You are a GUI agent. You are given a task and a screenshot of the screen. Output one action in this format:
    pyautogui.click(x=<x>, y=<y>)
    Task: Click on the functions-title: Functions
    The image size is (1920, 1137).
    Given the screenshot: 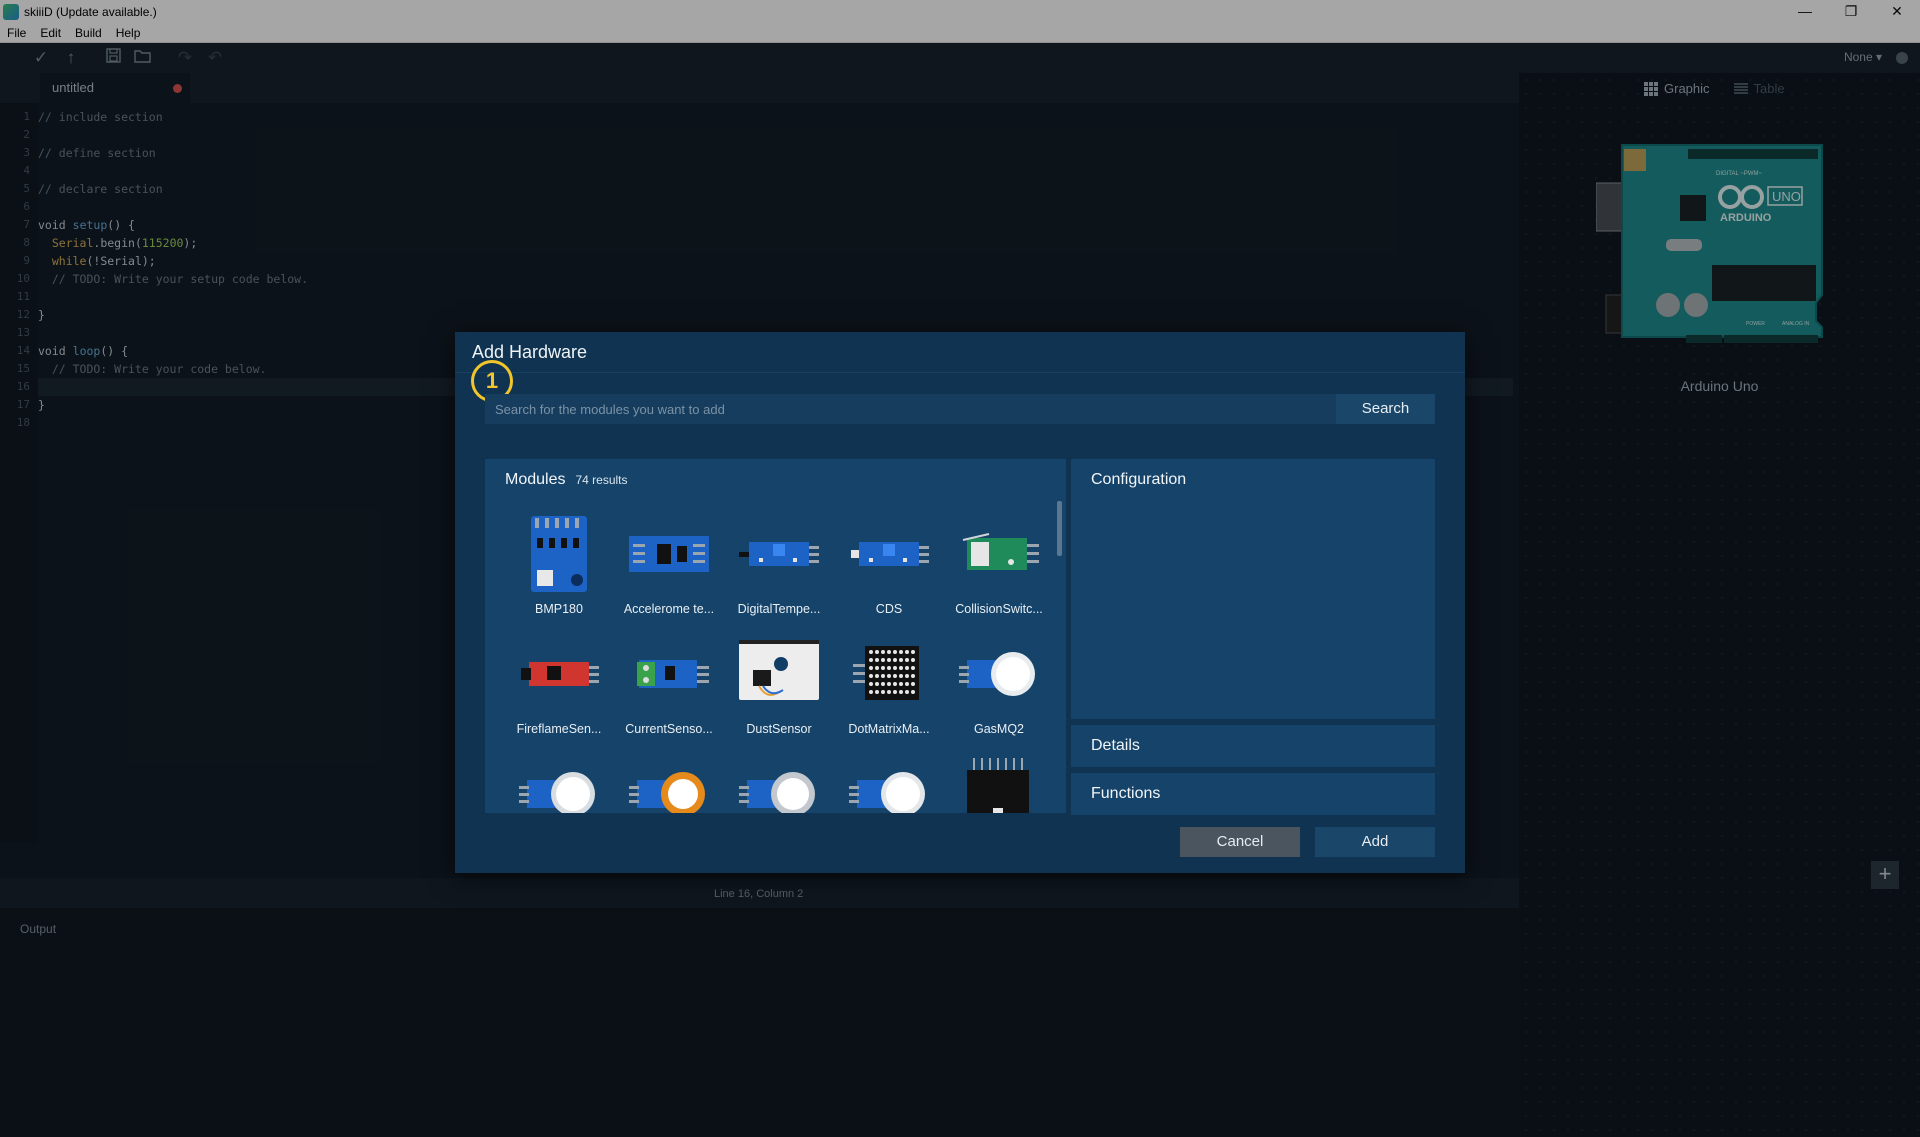 What is the action you would take?
    pyautogui.click(x=1126, y=793)
    